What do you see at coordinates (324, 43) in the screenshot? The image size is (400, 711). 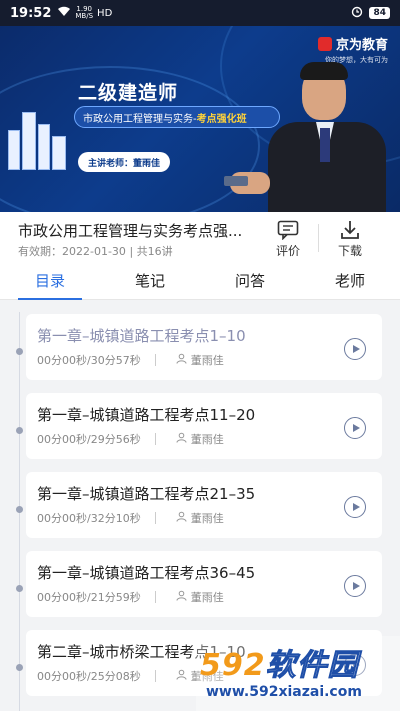 I see `logo-mark-icon` at bounding box center [324, 43].